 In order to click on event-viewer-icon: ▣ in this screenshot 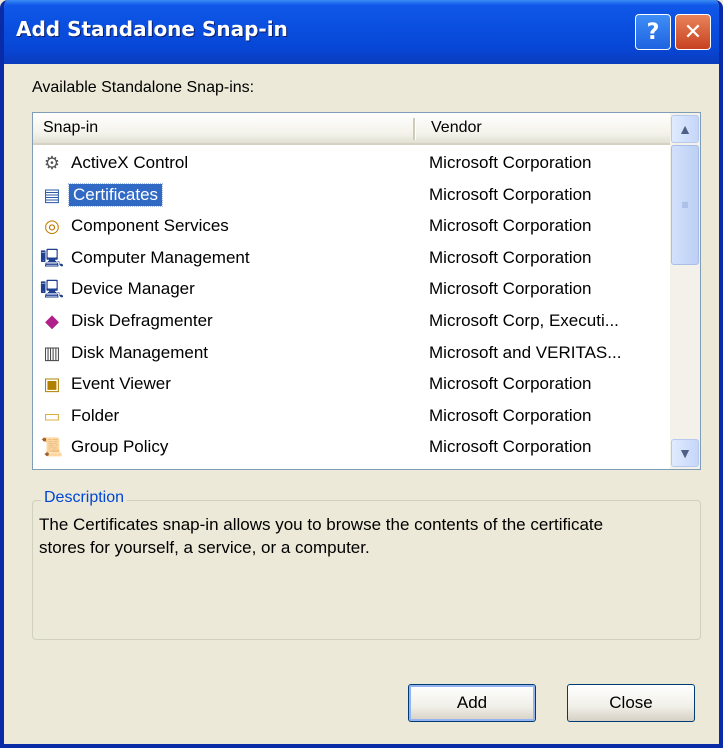, I will do `click(52, 384)`.